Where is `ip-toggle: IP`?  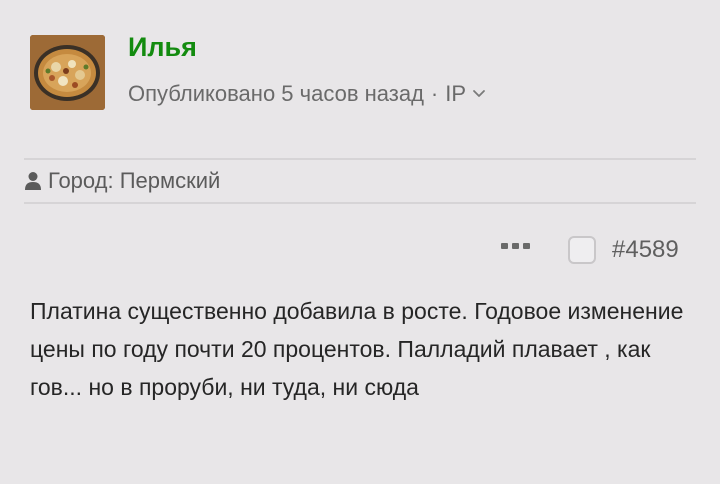 ip-toggle: IP is located at coordinates (465, 94).